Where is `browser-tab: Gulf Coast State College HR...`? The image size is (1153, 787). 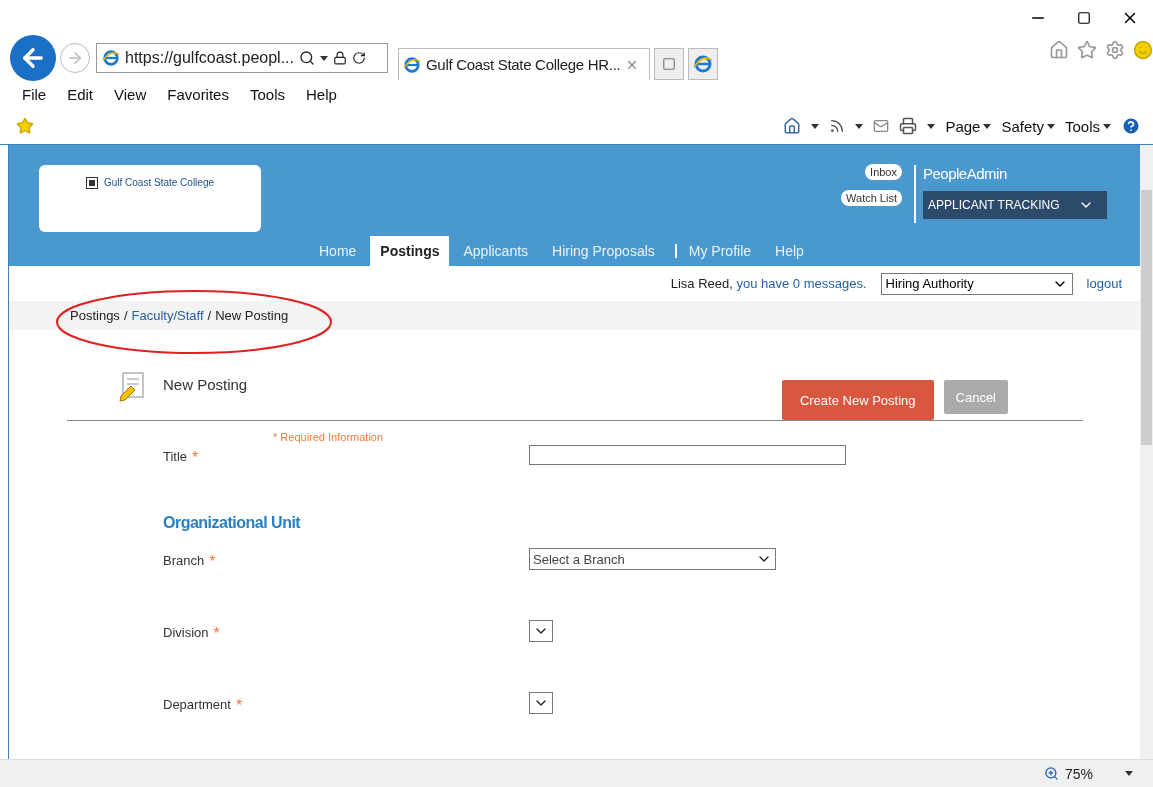 browser-tab: Gulf Coast State College HR... is located at coordinates (524, 64).